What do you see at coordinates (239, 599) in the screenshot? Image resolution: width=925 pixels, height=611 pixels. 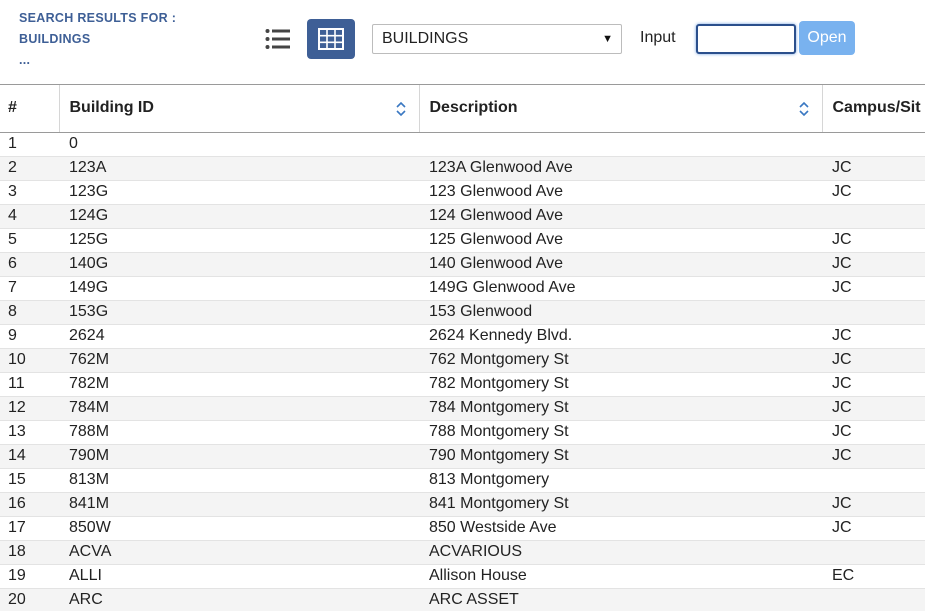 I see `building-id-cell: ARC` at bounding box center [239, 599].